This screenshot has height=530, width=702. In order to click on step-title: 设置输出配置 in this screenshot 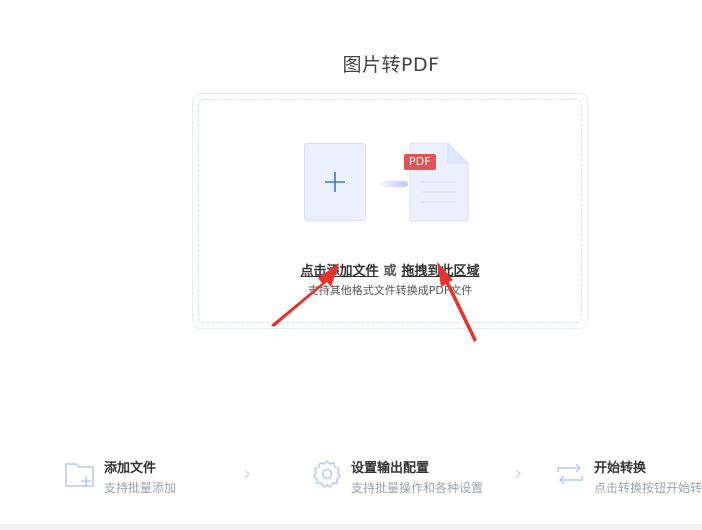, I will do `click(390, 468)`.